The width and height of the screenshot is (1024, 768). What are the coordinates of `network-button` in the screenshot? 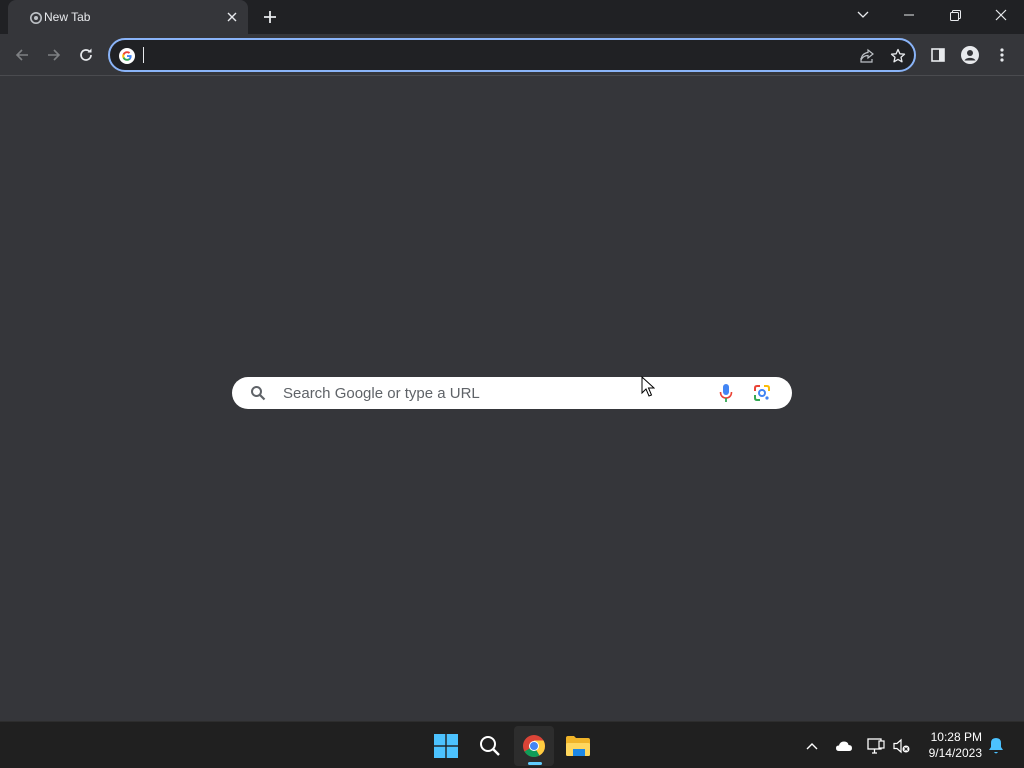 It's located at (876, 746).